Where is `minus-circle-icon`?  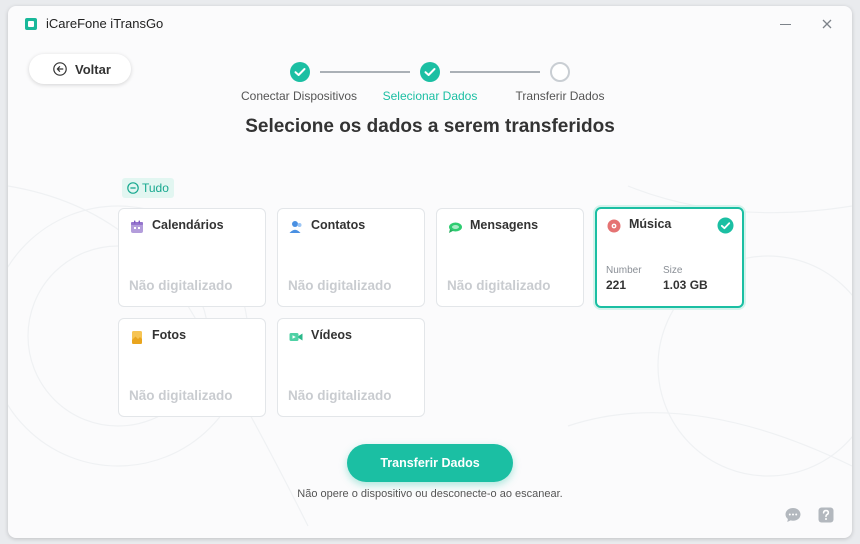
minus-circle-icon is located at coordinates (133, 188).